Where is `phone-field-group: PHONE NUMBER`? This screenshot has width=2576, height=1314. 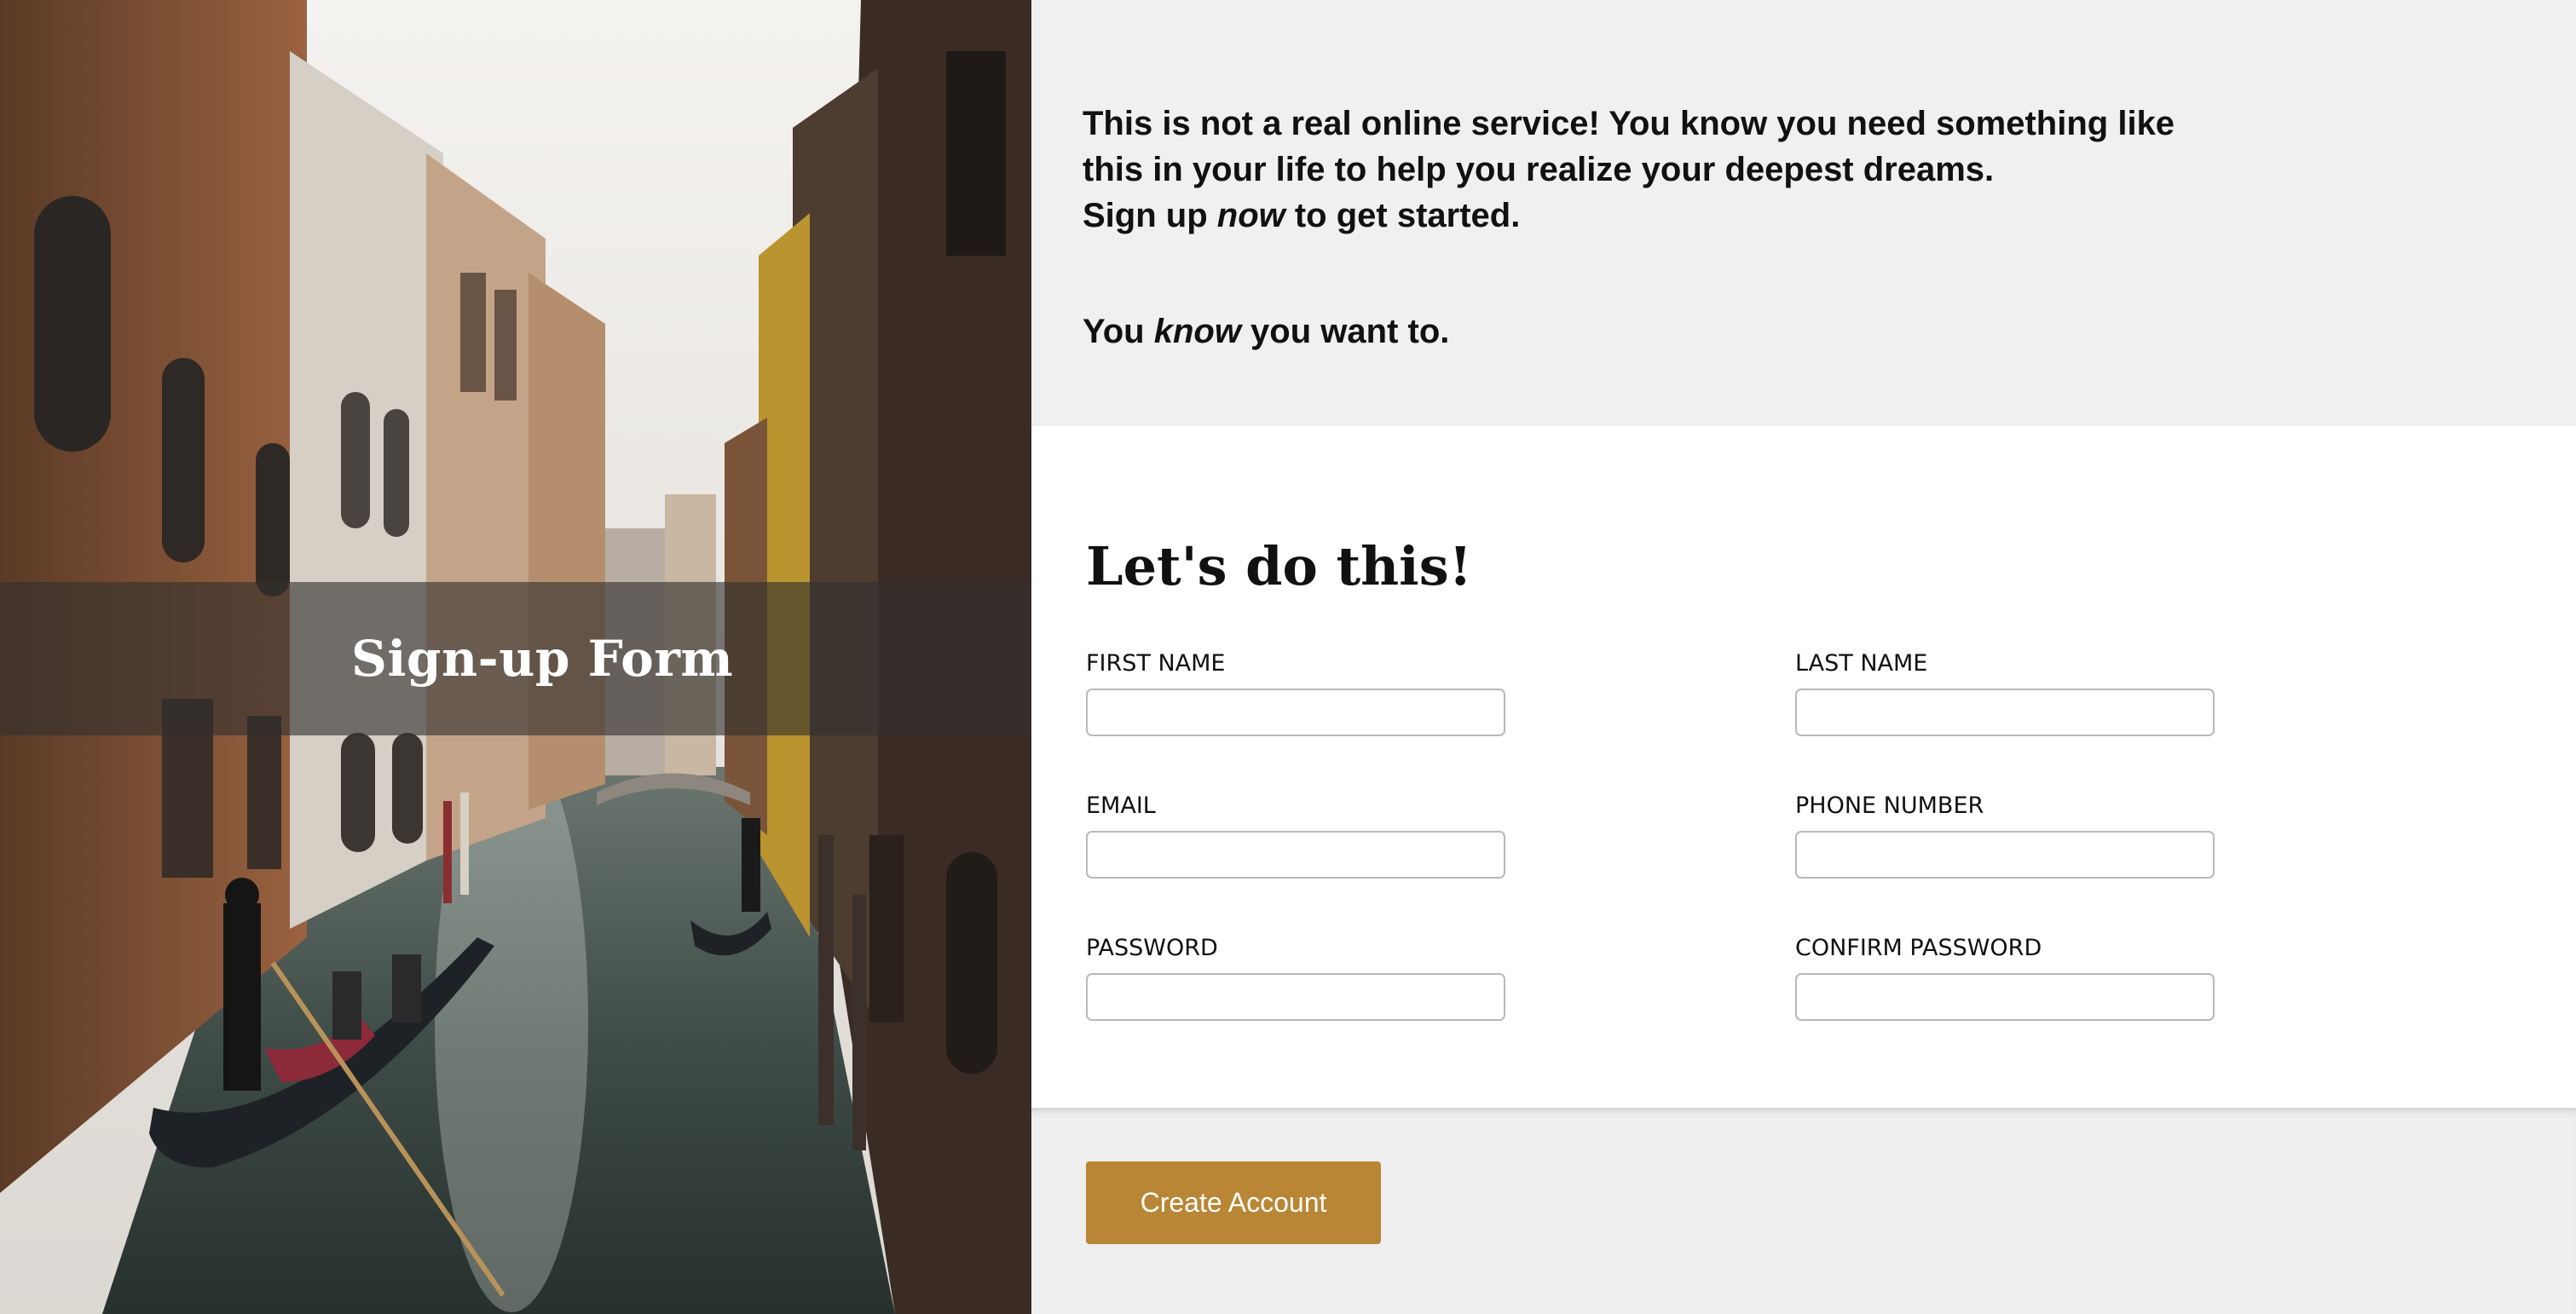 phone-field-group: PHONE NUMBER is located at coordinates (2008, 835).